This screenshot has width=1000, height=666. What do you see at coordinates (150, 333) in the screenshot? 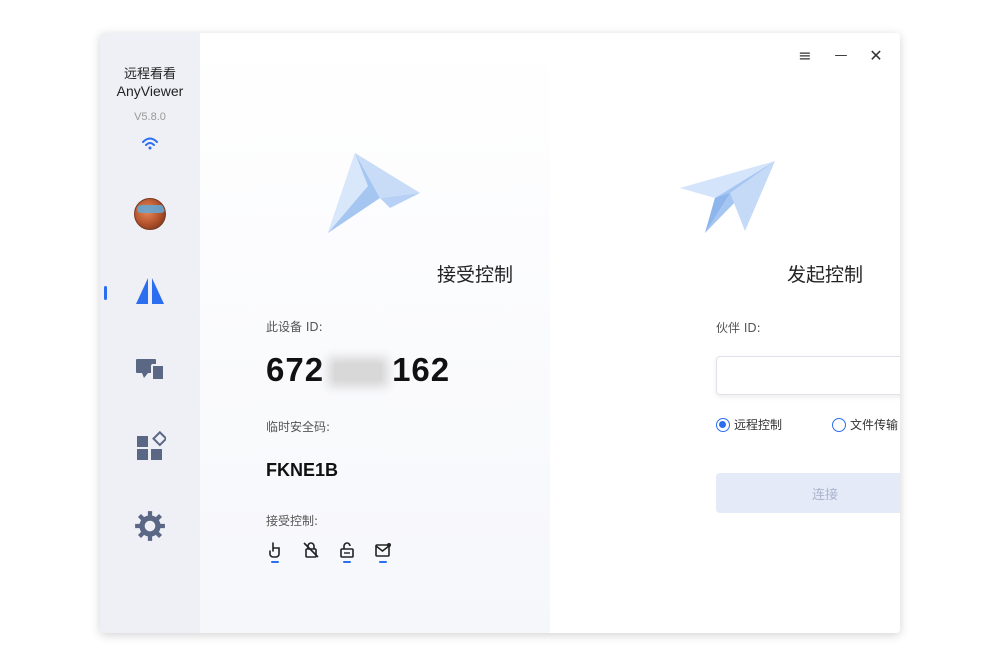
I see `sidebar: 远程看看 AnyViewer V5.8.0` at bounding box center [150, 333].